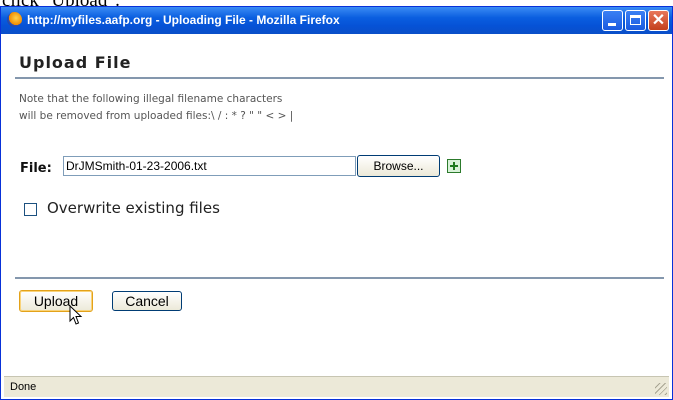 Image resolution: width=673 pixels, height=400 pixels. What do you see at coordinates (209, 166) in the screenshot?
I see `file-path-input: DrJMSmith-01-23-2006.txt` at bounding box center [209, 166].